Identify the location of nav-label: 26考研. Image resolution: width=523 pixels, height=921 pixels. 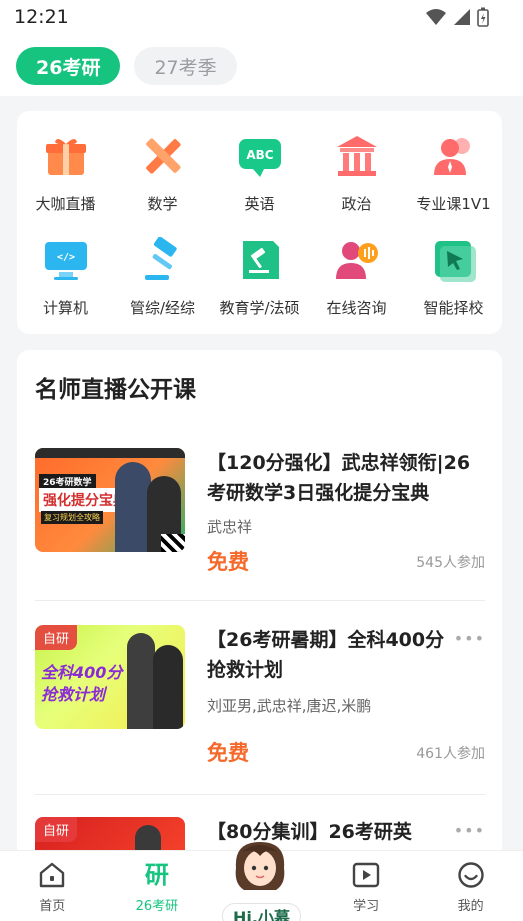
(157, 906).